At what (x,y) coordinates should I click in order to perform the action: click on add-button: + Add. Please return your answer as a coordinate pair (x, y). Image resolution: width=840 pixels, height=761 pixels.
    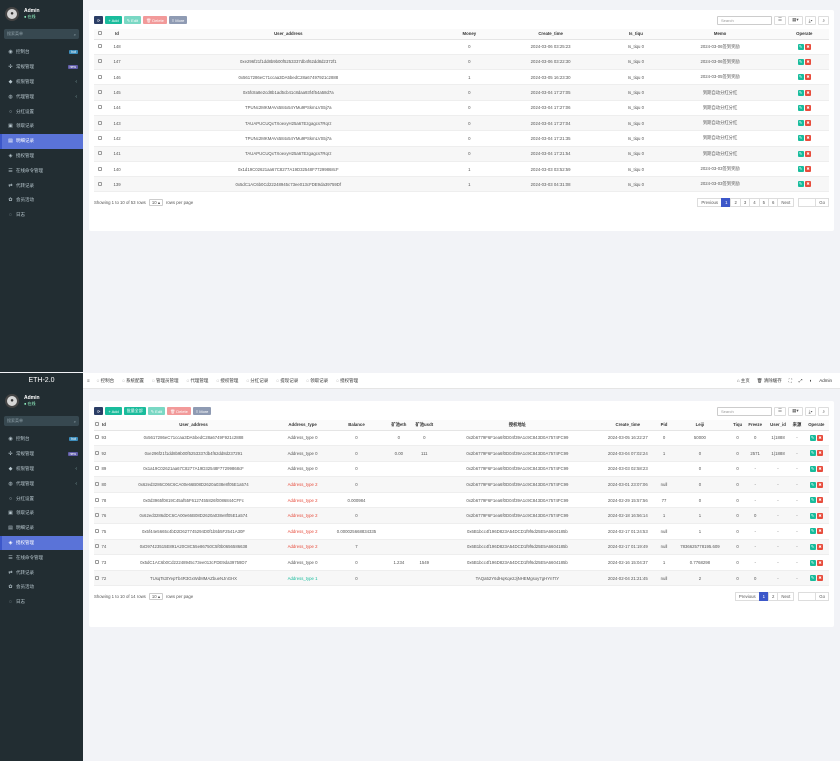
    Looking at the image, I should click on (113, 411).